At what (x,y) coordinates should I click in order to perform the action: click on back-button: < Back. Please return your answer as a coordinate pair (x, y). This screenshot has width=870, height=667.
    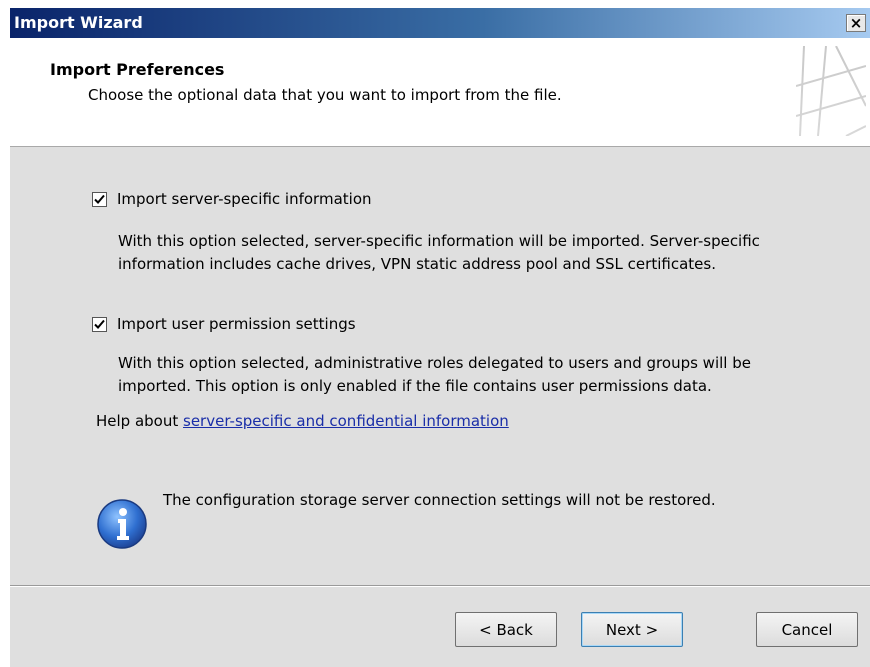
    Looking at the image, I should click on (506, 629).